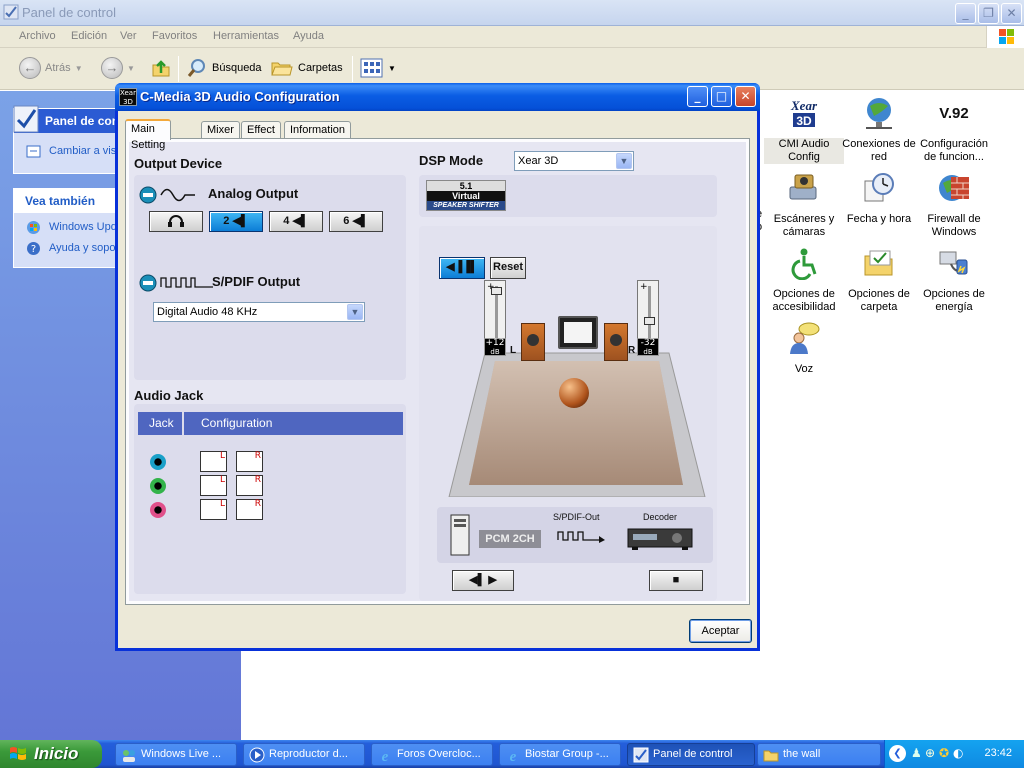 The height and width of the screenshot is (768, 1024). What do you see at coordinates (916, 753) in the screenshot?
I see `tray-user-icon: ♟` at bounding box center [916, 753].